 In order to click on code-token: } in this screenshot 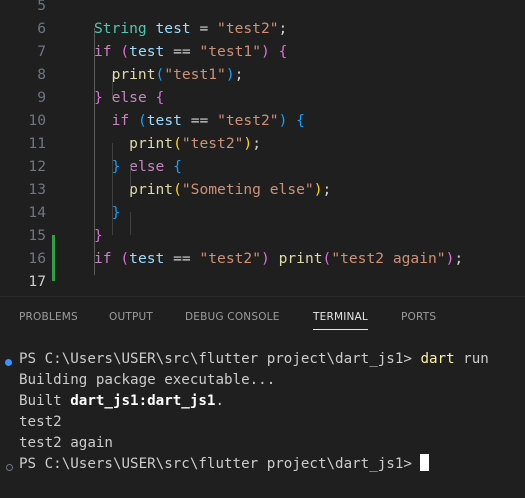, I will do `click(98, 97)`.